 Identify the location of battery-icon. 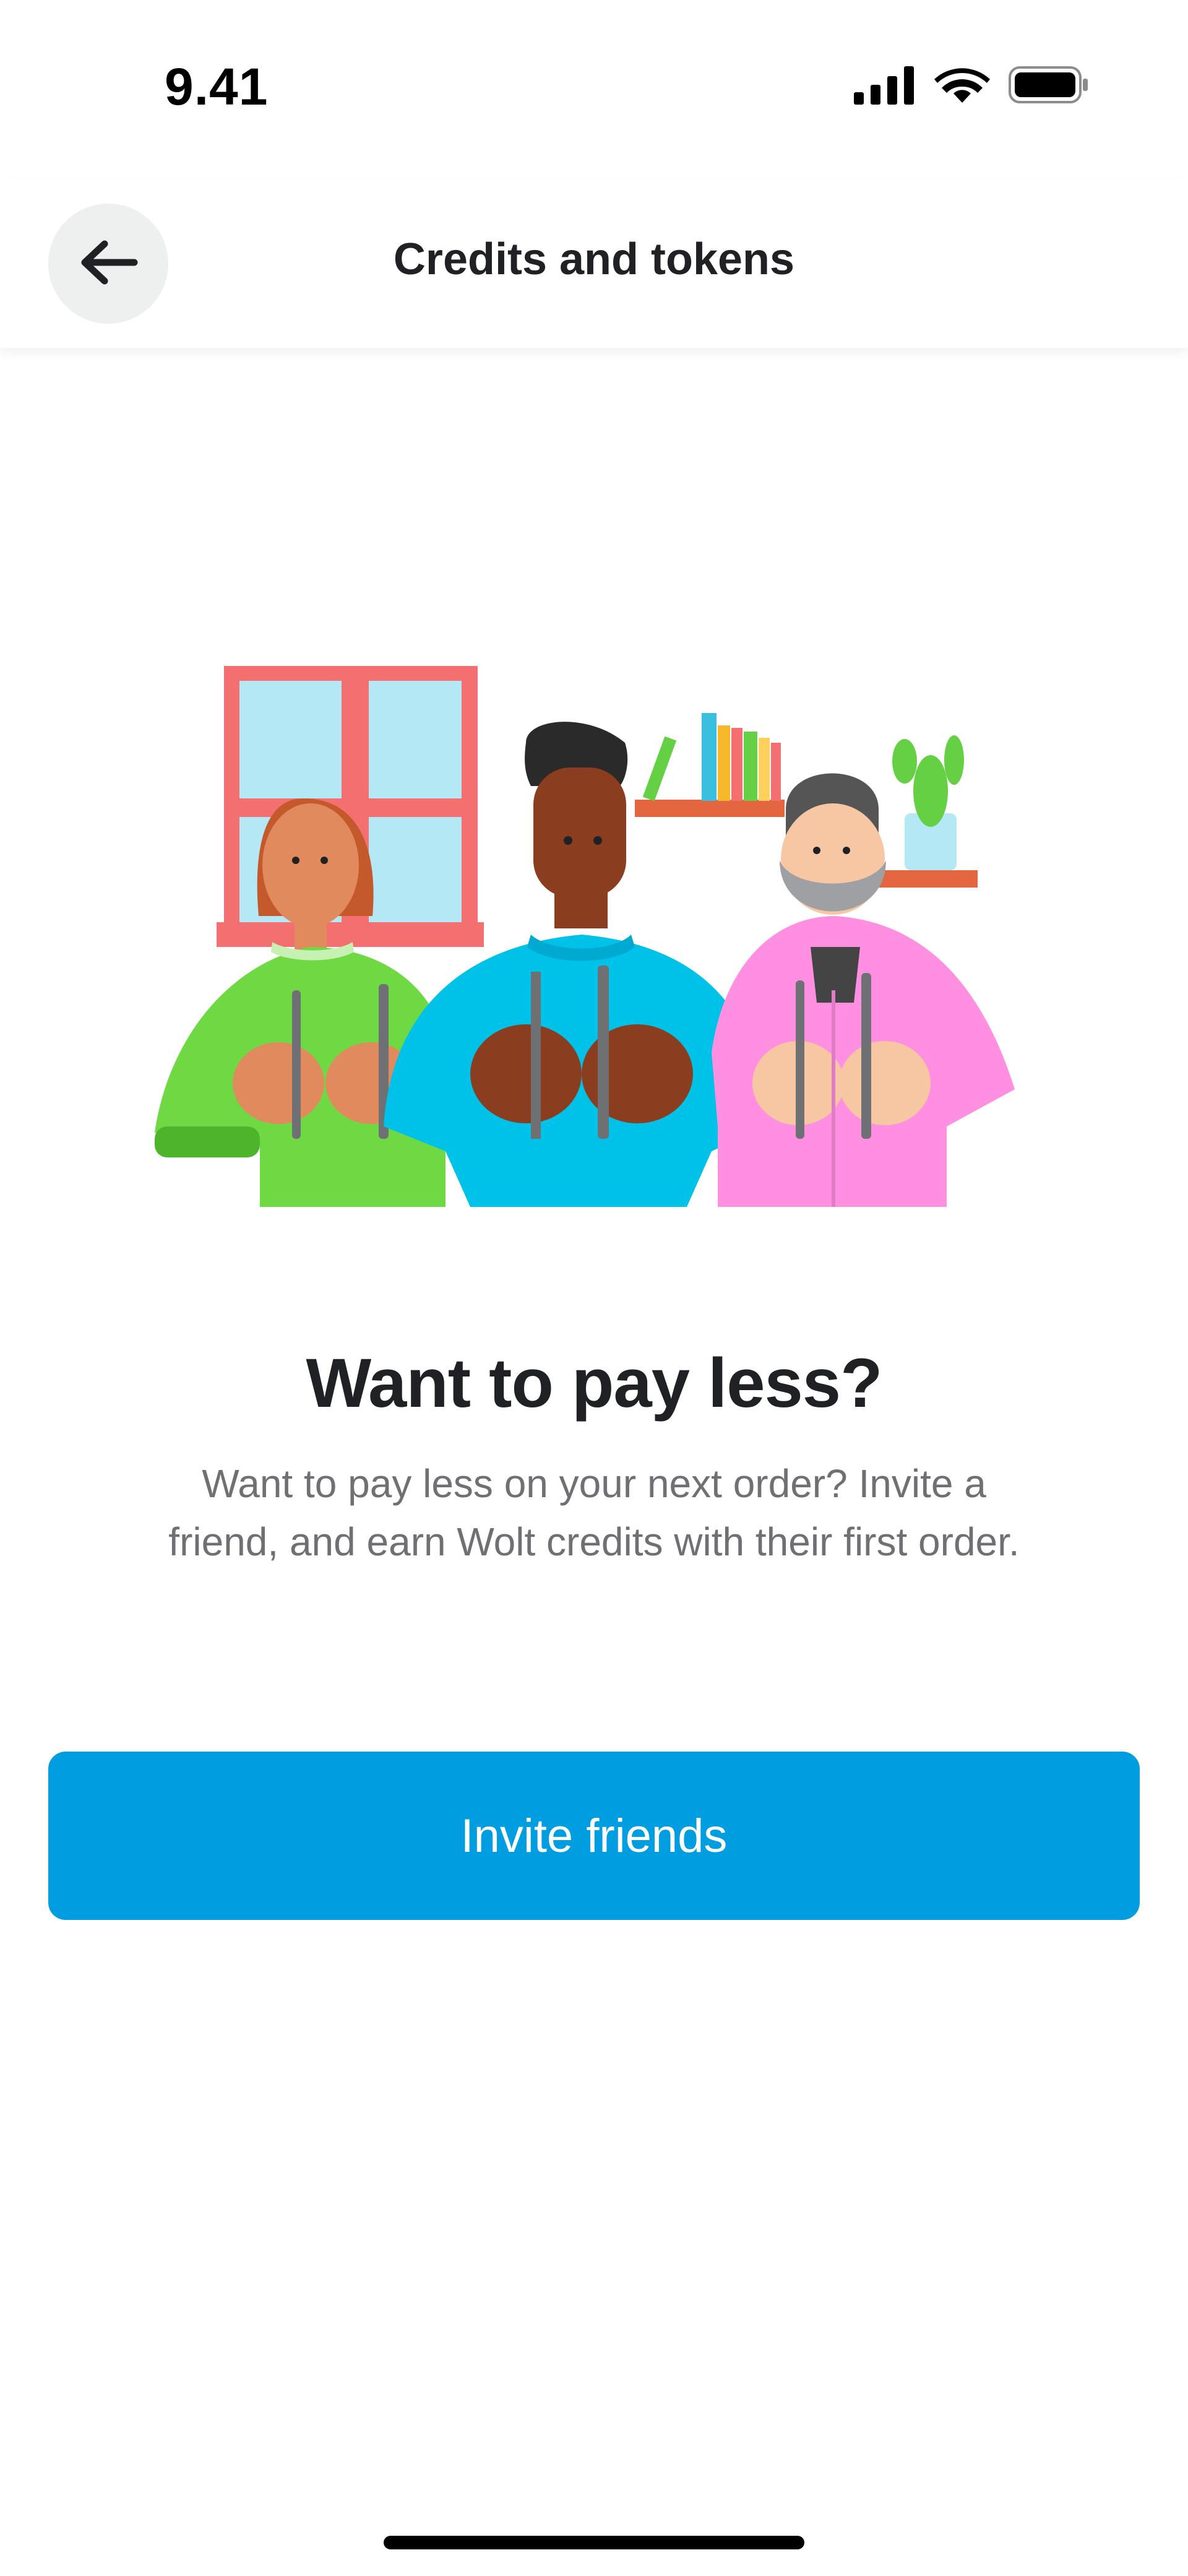
(1049, 86).